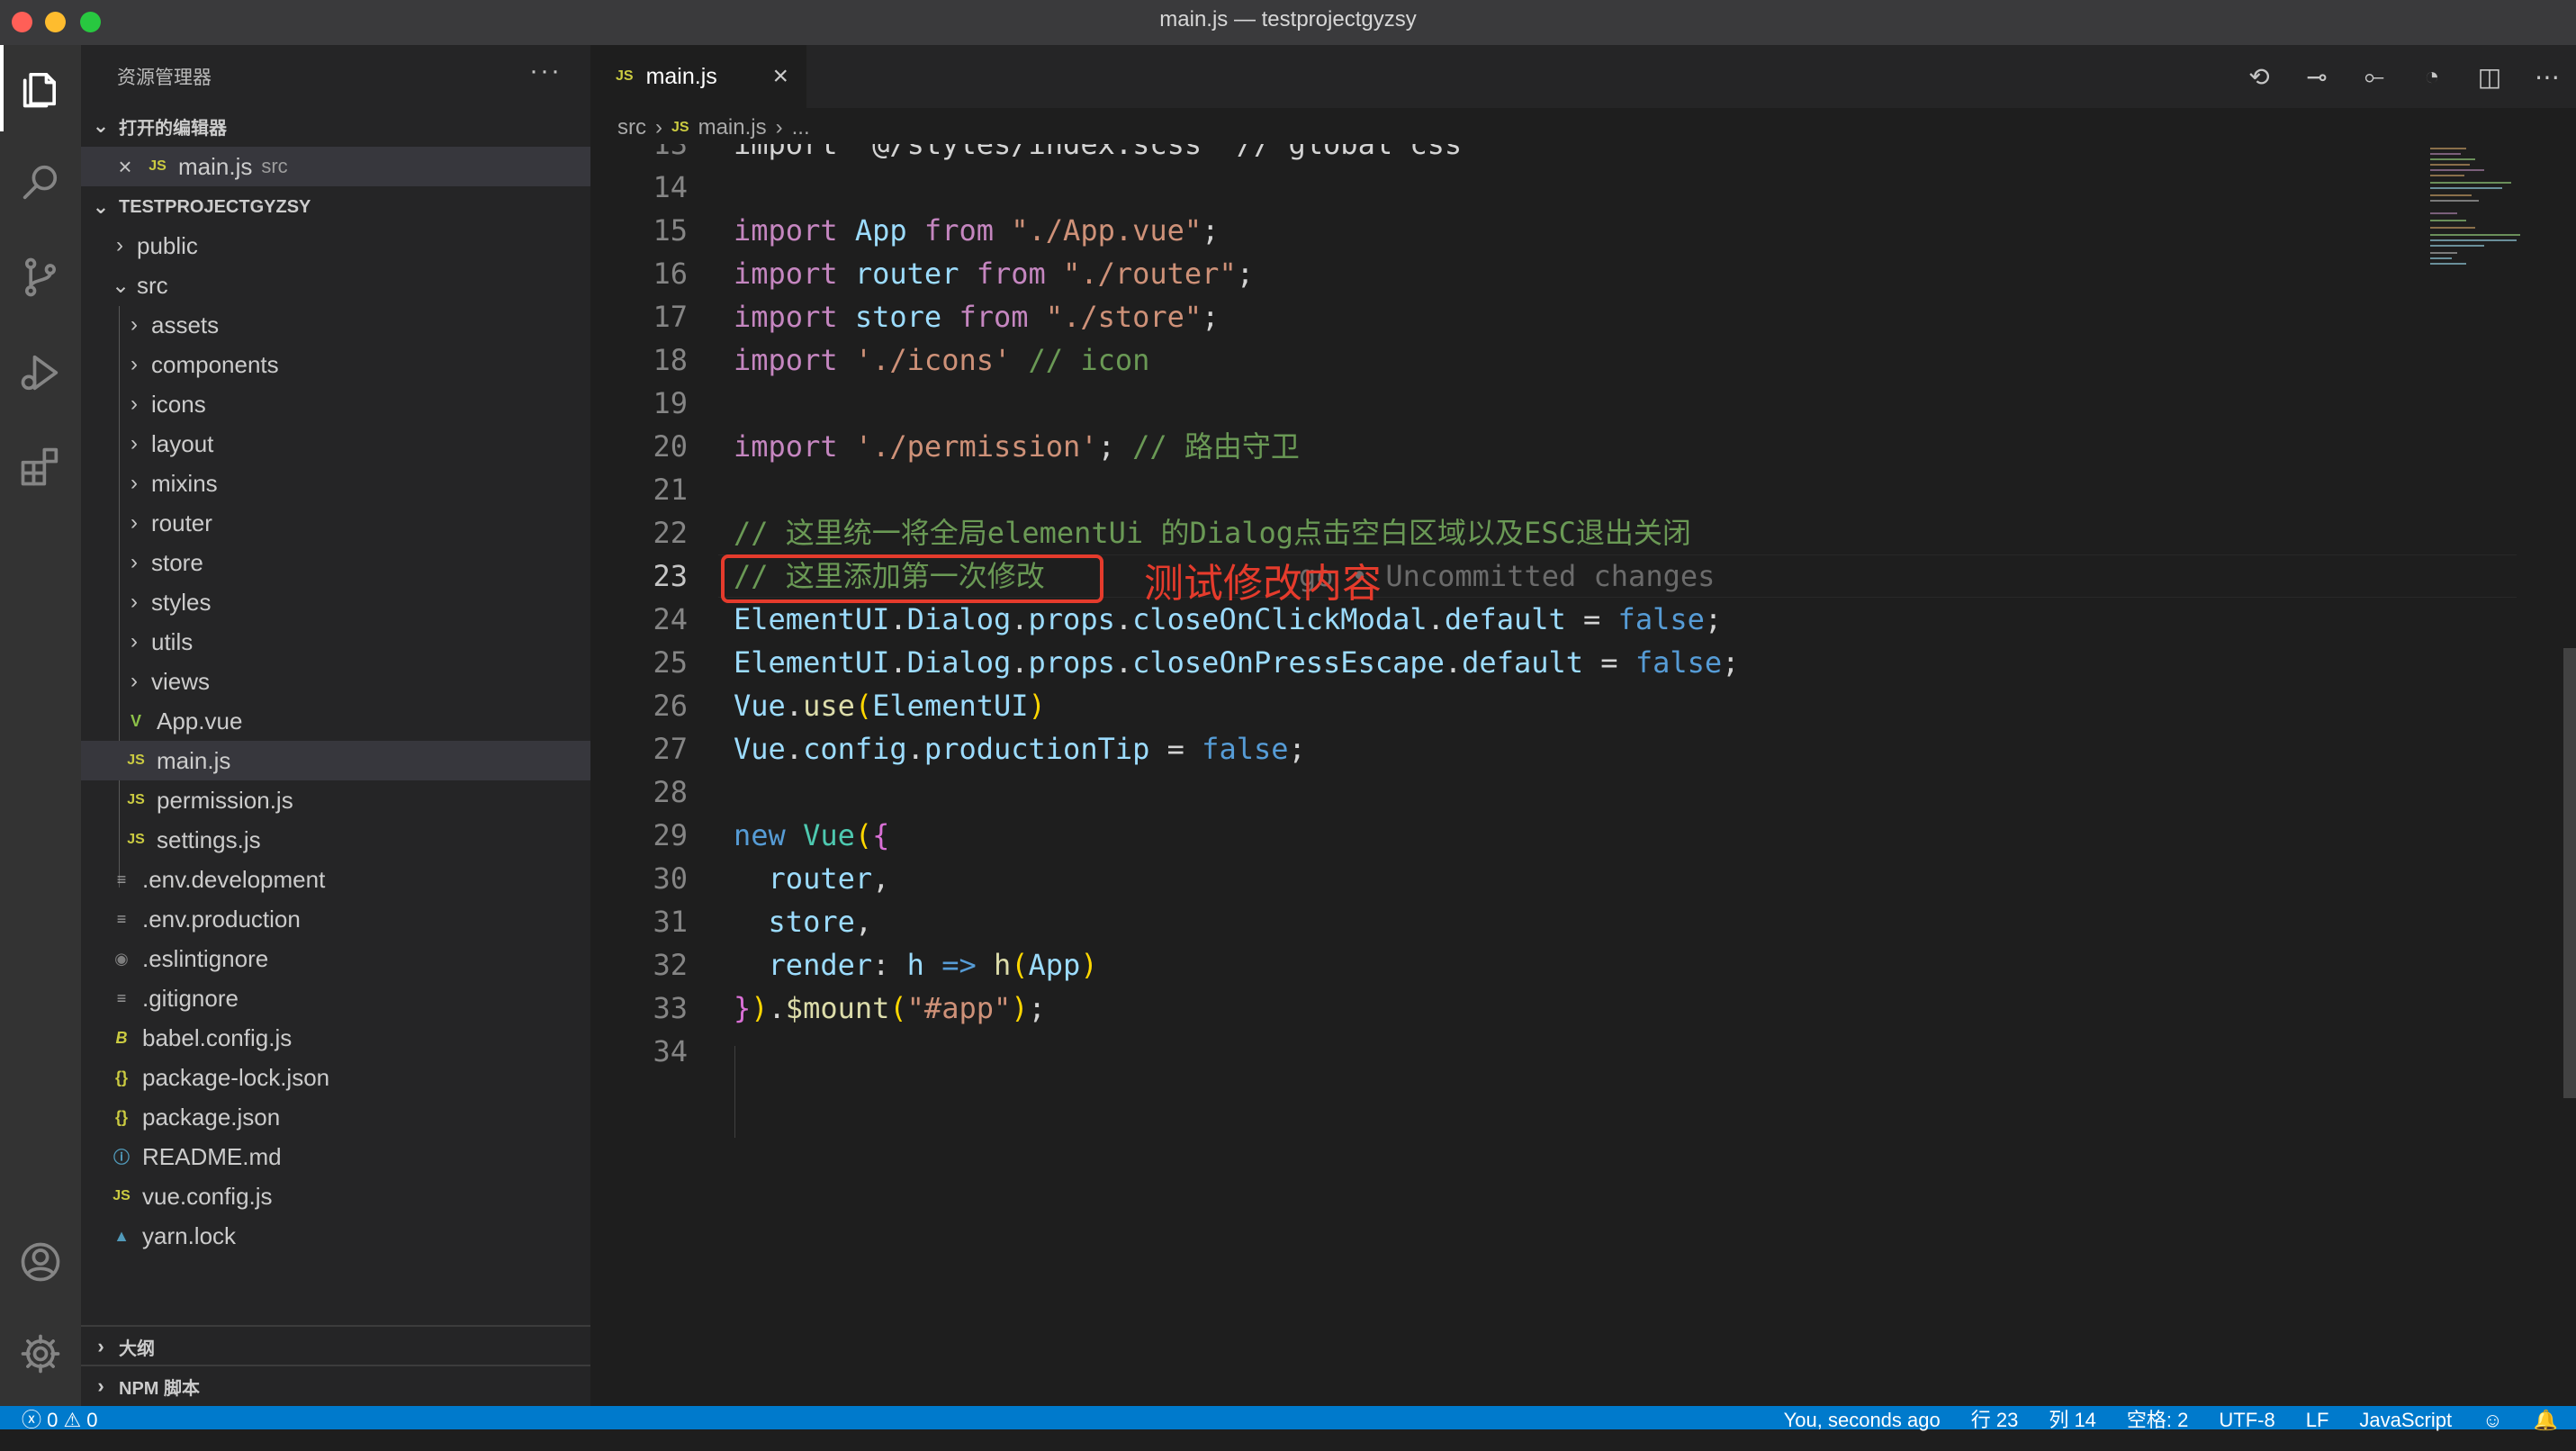  I want to click on search-icon, so click(40, 182).